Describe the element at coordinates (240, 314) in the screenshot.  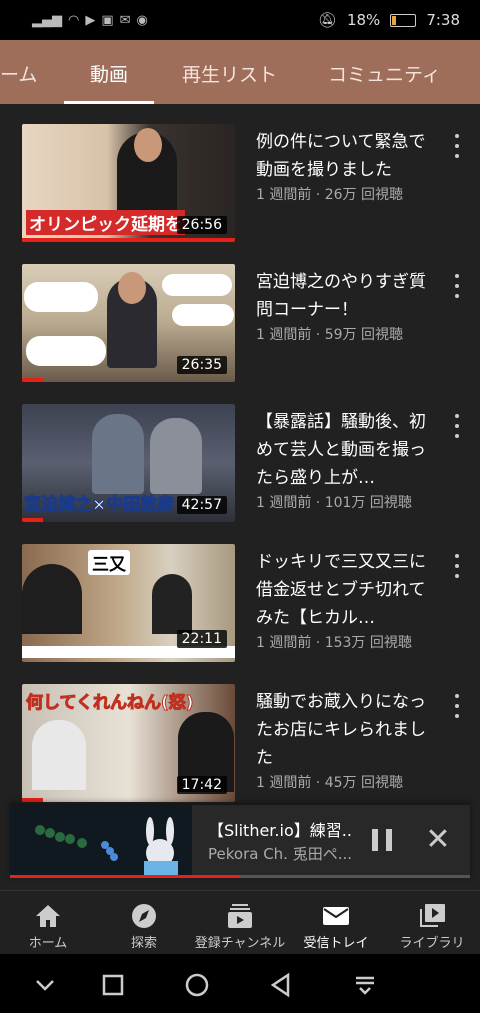
I see `video-item: 26:35 宮迫博之のやりすぎ質問コーナー！ 1 週間前 · 59万 回視聴` at that location.